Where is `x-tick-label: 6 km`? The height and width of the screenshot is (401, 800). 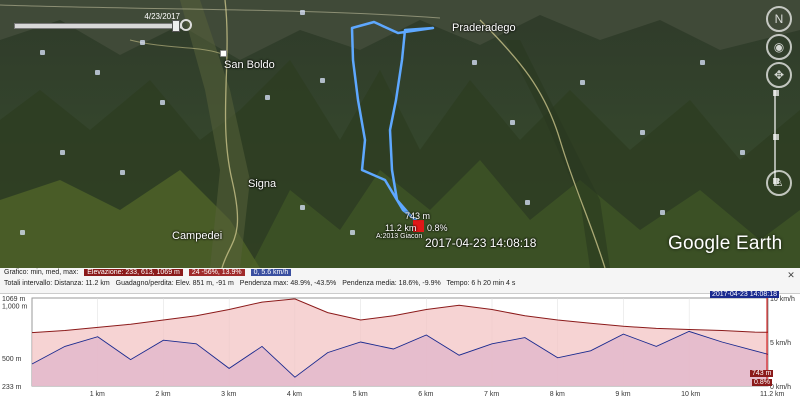 x-tick-label: 6 km is located at coordinates (425, 394).